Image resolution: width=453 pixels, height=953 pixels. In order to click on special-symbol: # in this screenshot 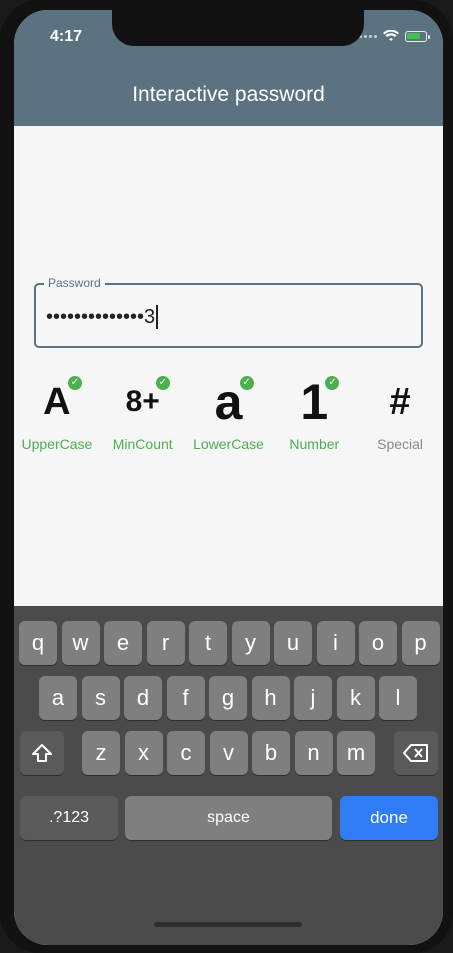, I will do `click(400, 402)`.